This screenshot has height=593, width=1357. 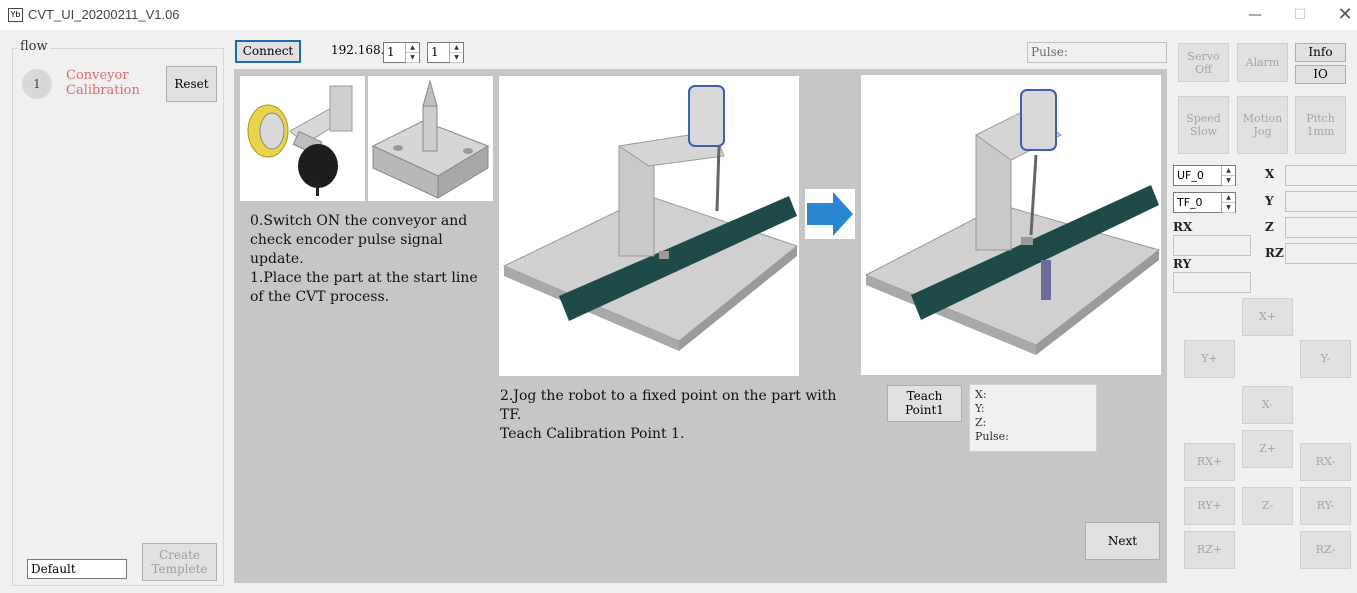 What do you see at coordinates (924, 403) in the screenshot?
I see `teach-point1-button: Teach Point1` at bounding box center [924, 403].